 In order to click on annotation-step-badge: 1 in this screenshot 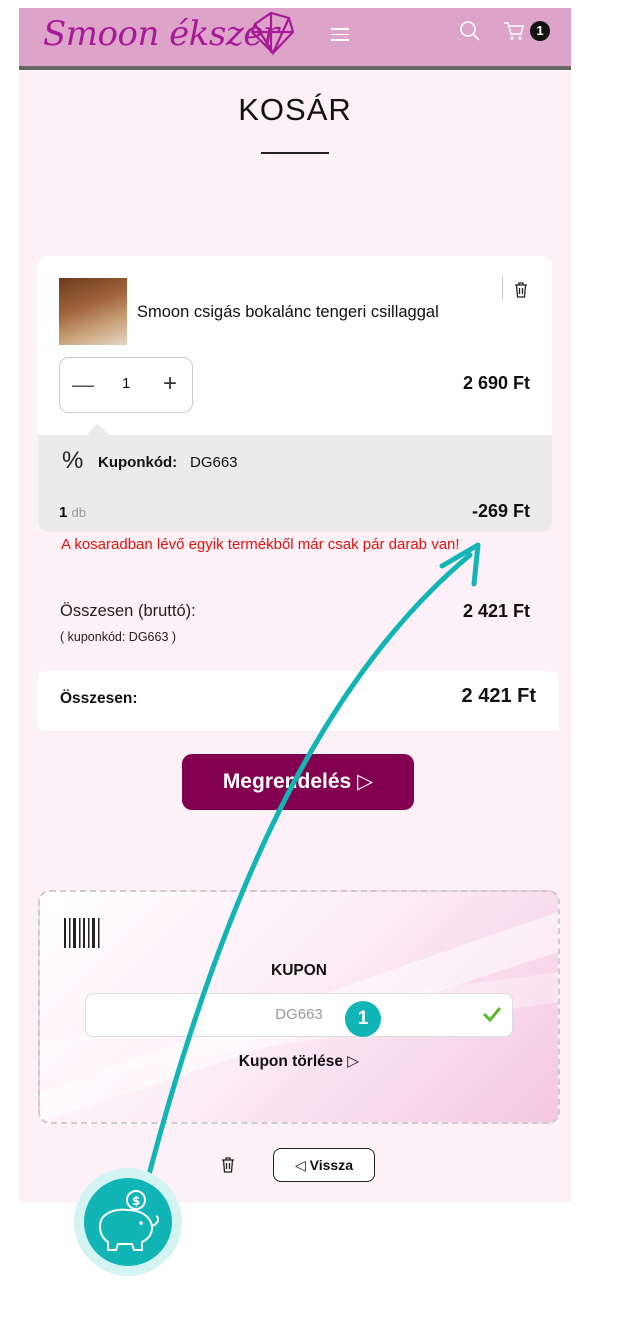, I will do `click(363, 1019)`.